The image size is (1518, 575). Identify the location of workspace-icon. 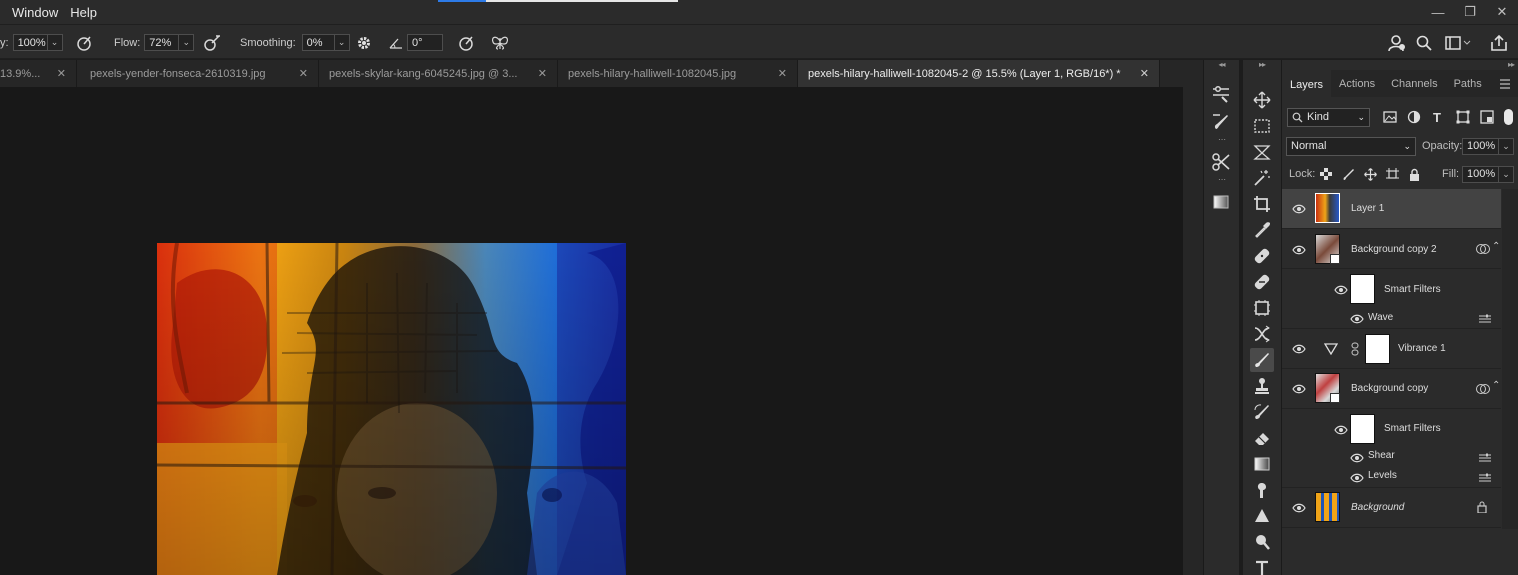
(1458, 42).